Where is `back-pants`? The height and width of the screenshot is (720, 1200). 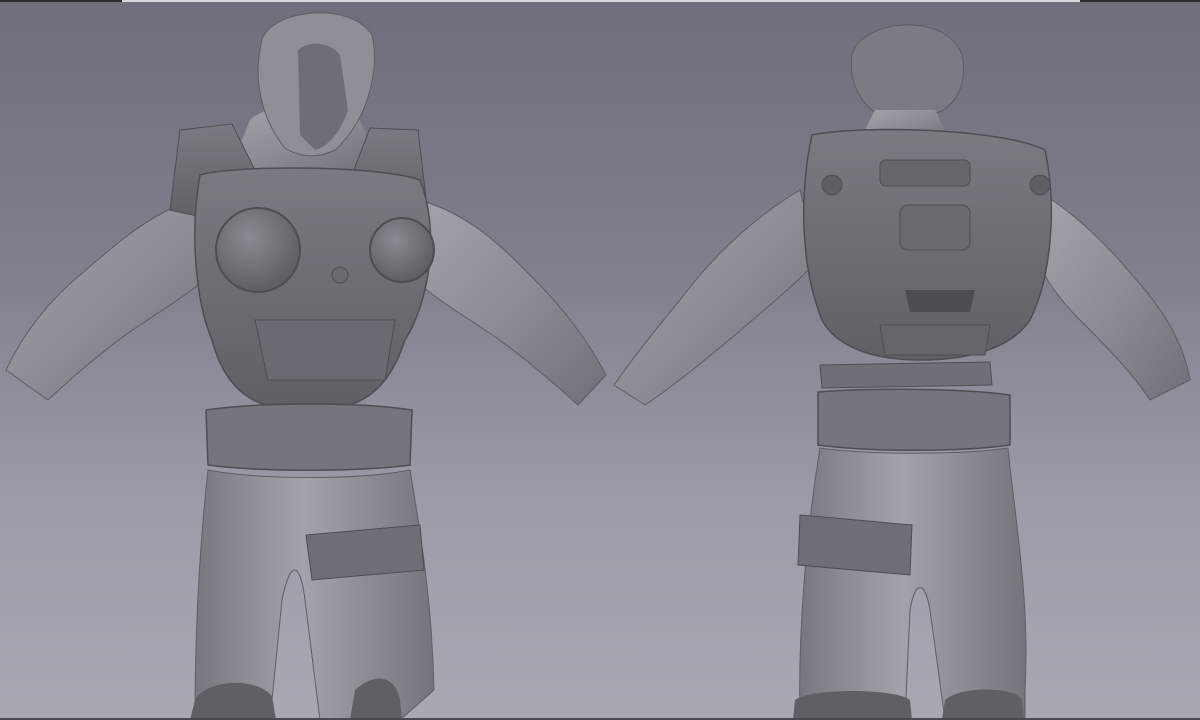 back-pants is located at coordinates (913, 583).